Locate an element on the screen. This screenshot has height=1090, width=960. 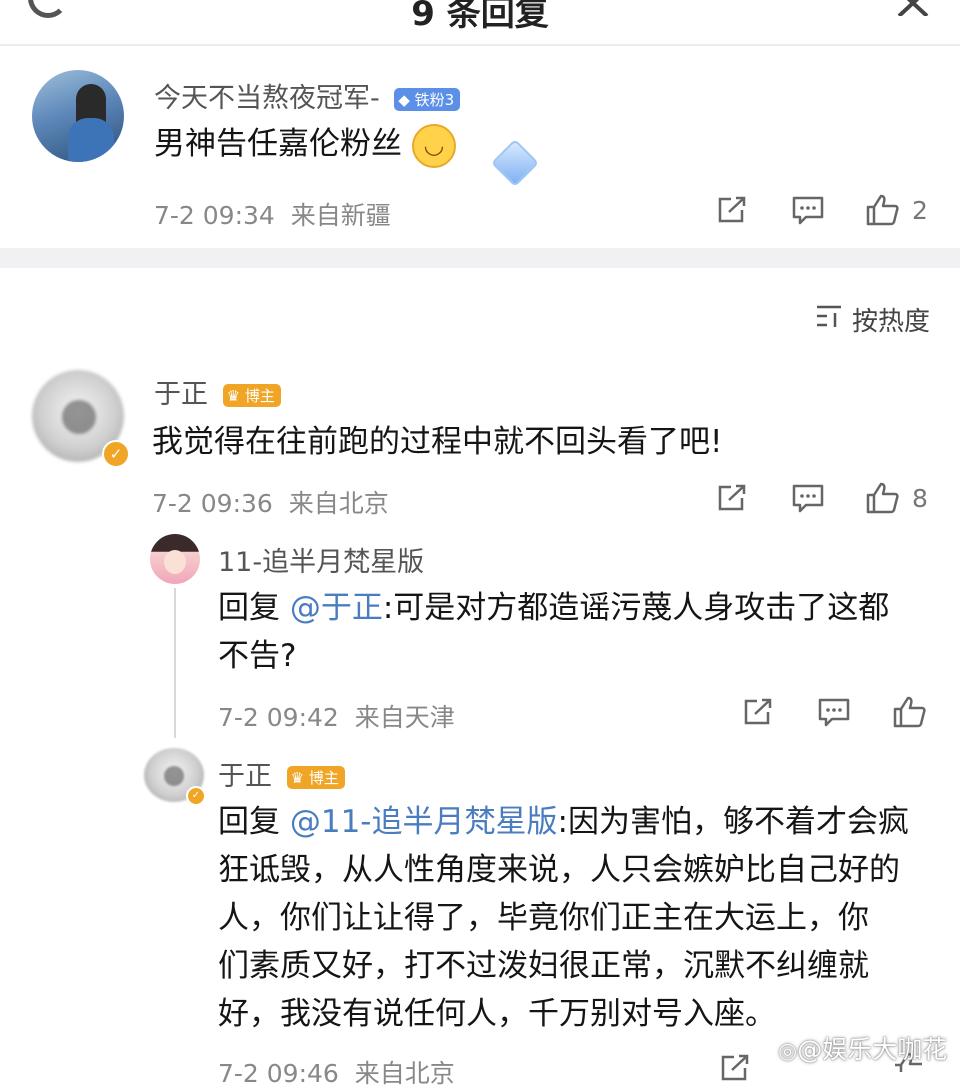
comment-username: 于正 ♛ 博主 is located at coordinates (217, 391).